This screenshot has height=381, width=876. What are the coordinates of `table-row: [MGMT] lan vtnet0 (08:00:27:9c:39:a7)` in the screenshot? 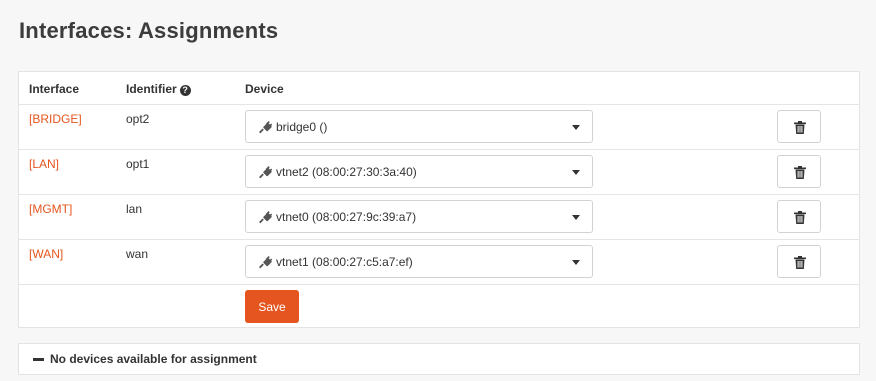 It's located at (439, 217).